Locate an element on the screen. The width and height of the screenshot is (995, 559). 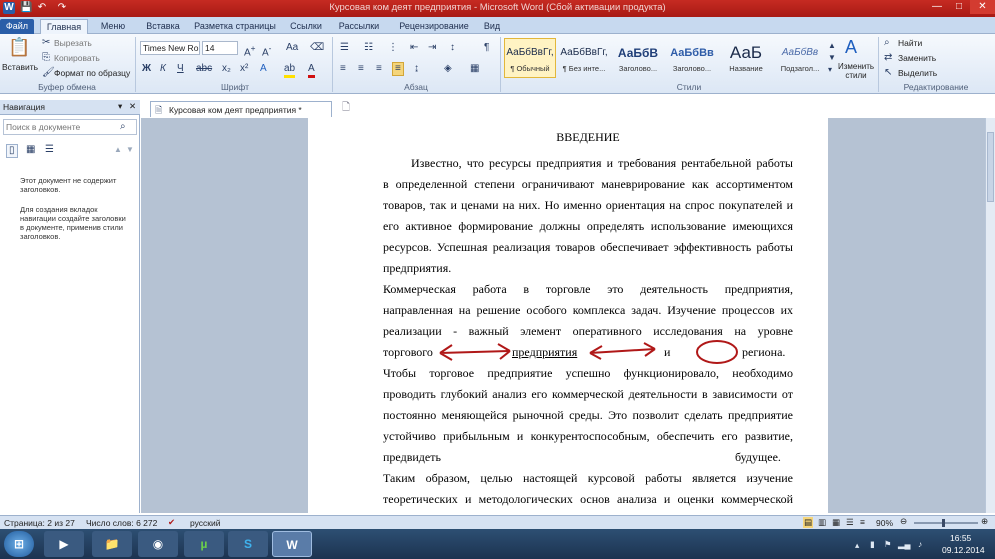
tray-signal-icon: ▂▄ is located at coordinates (904, 544).